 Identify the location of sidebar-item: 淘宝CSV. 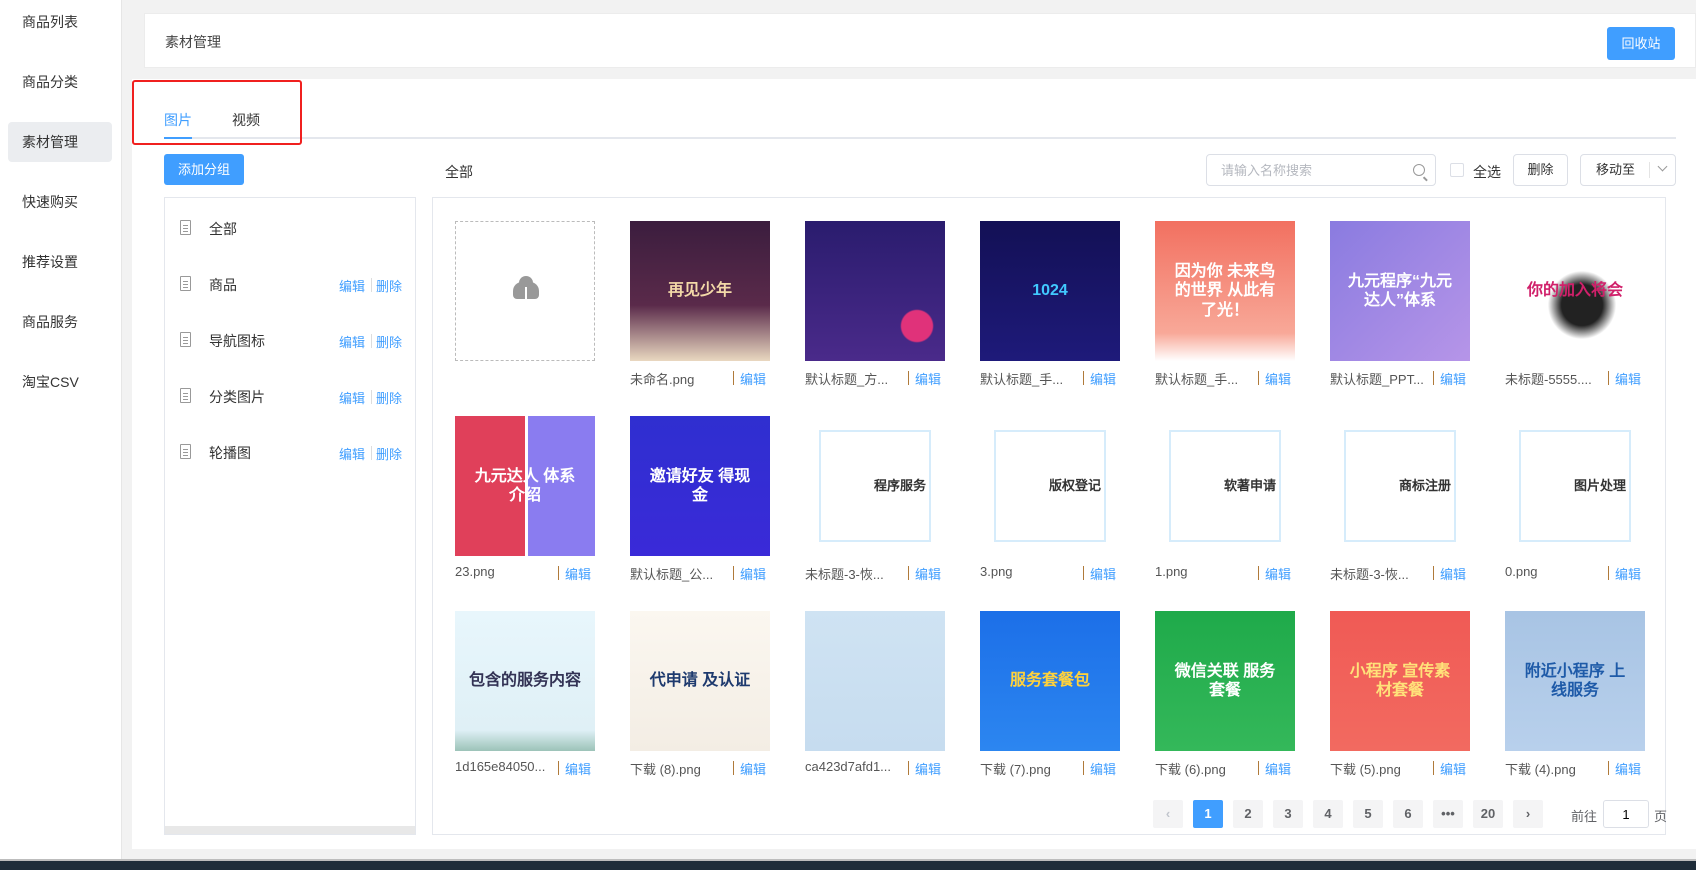
(60, 382).